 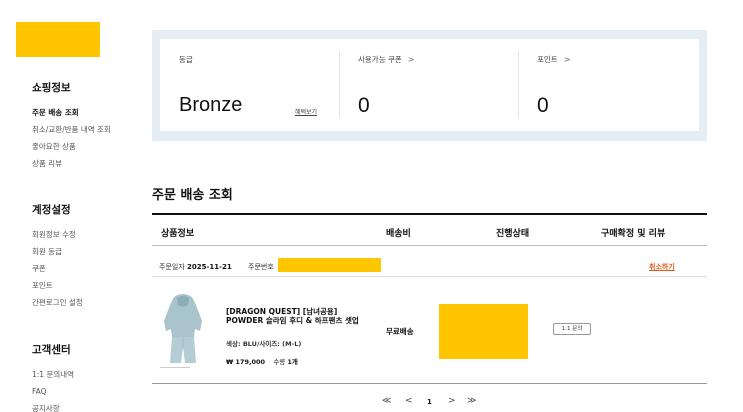 What do you see at coordinates (71, 129) in the screenshot?
I see `sidebar-item-cancel-history: 취소/교환/반품 내역 조회` at bounding box center [71, 129].